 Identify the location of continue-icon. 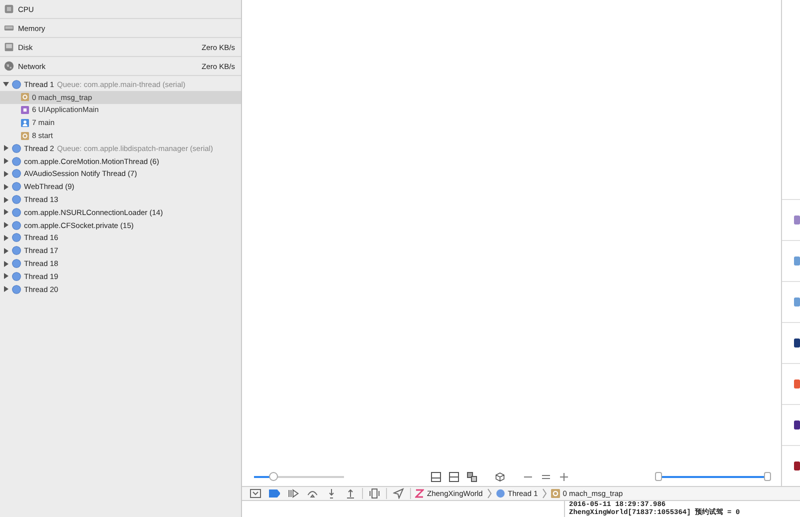
(293, 493).